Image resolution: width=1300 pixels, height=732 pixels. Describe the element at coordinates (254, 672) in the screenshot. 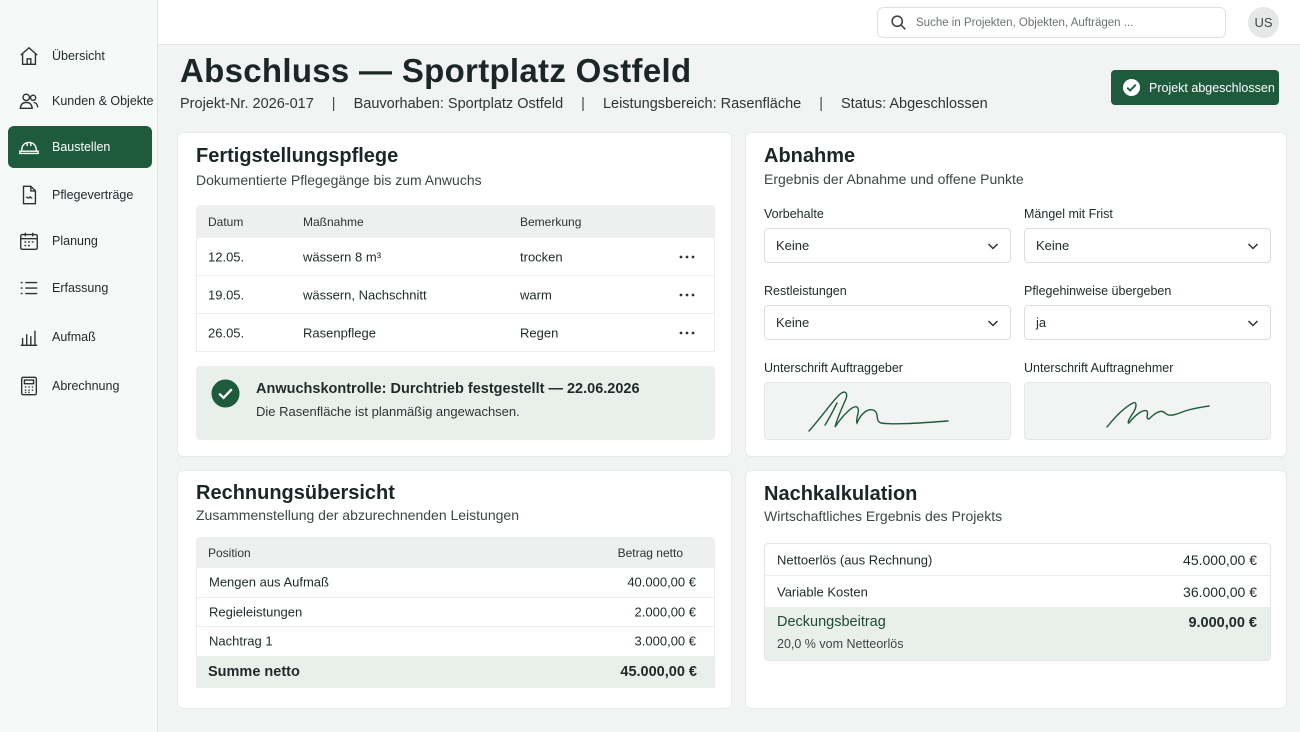

I see `sum-label: Summe netto` at that location.